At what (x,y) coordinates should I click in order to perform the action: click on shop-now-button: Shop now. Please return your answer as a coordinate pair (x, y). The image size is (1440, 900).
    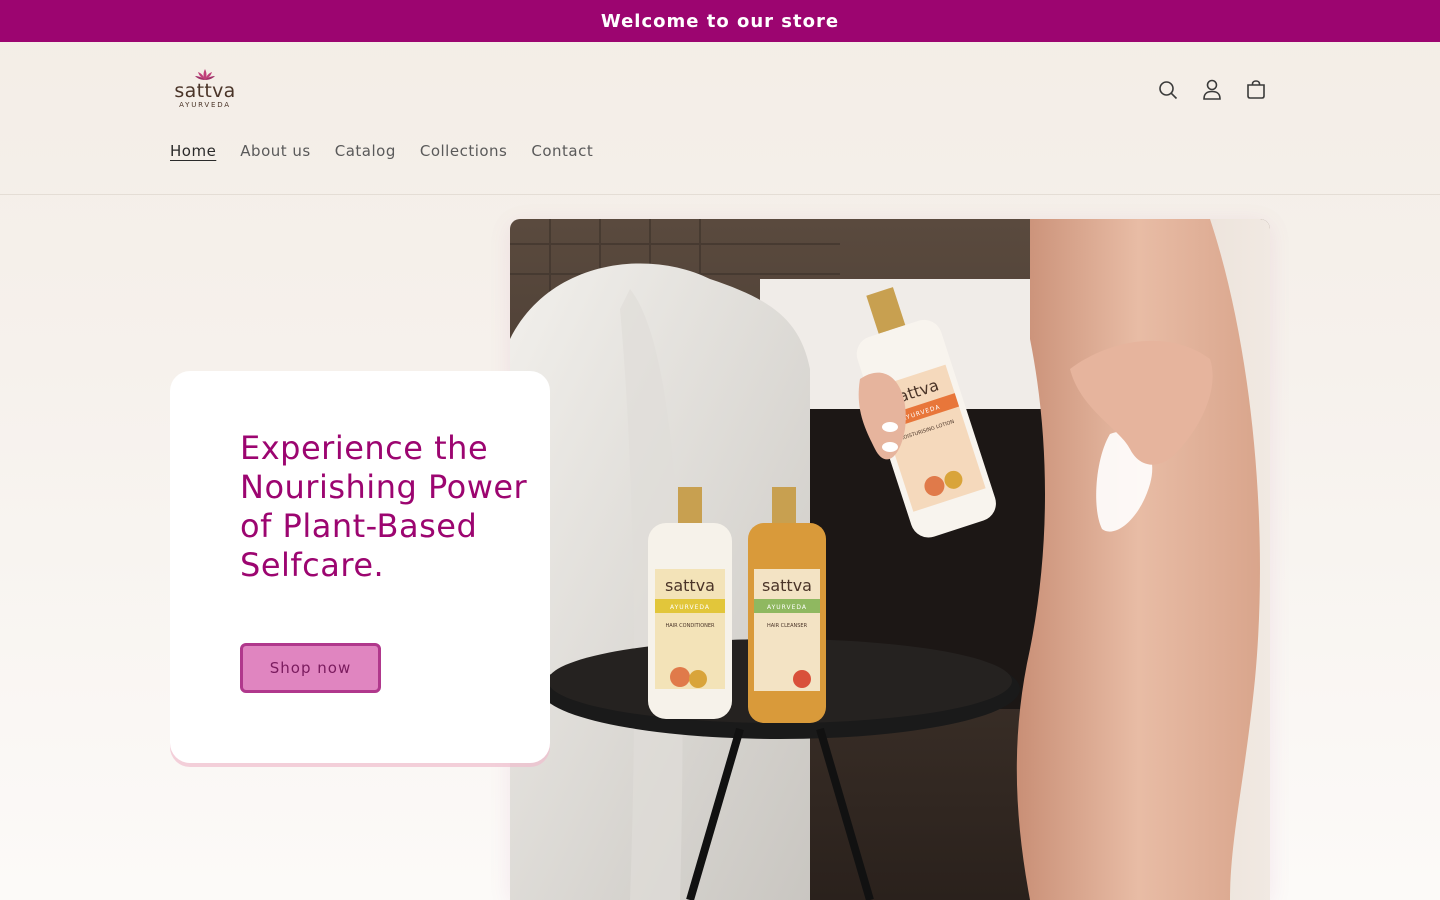
    Looking at the image, I should click on (310, 668).